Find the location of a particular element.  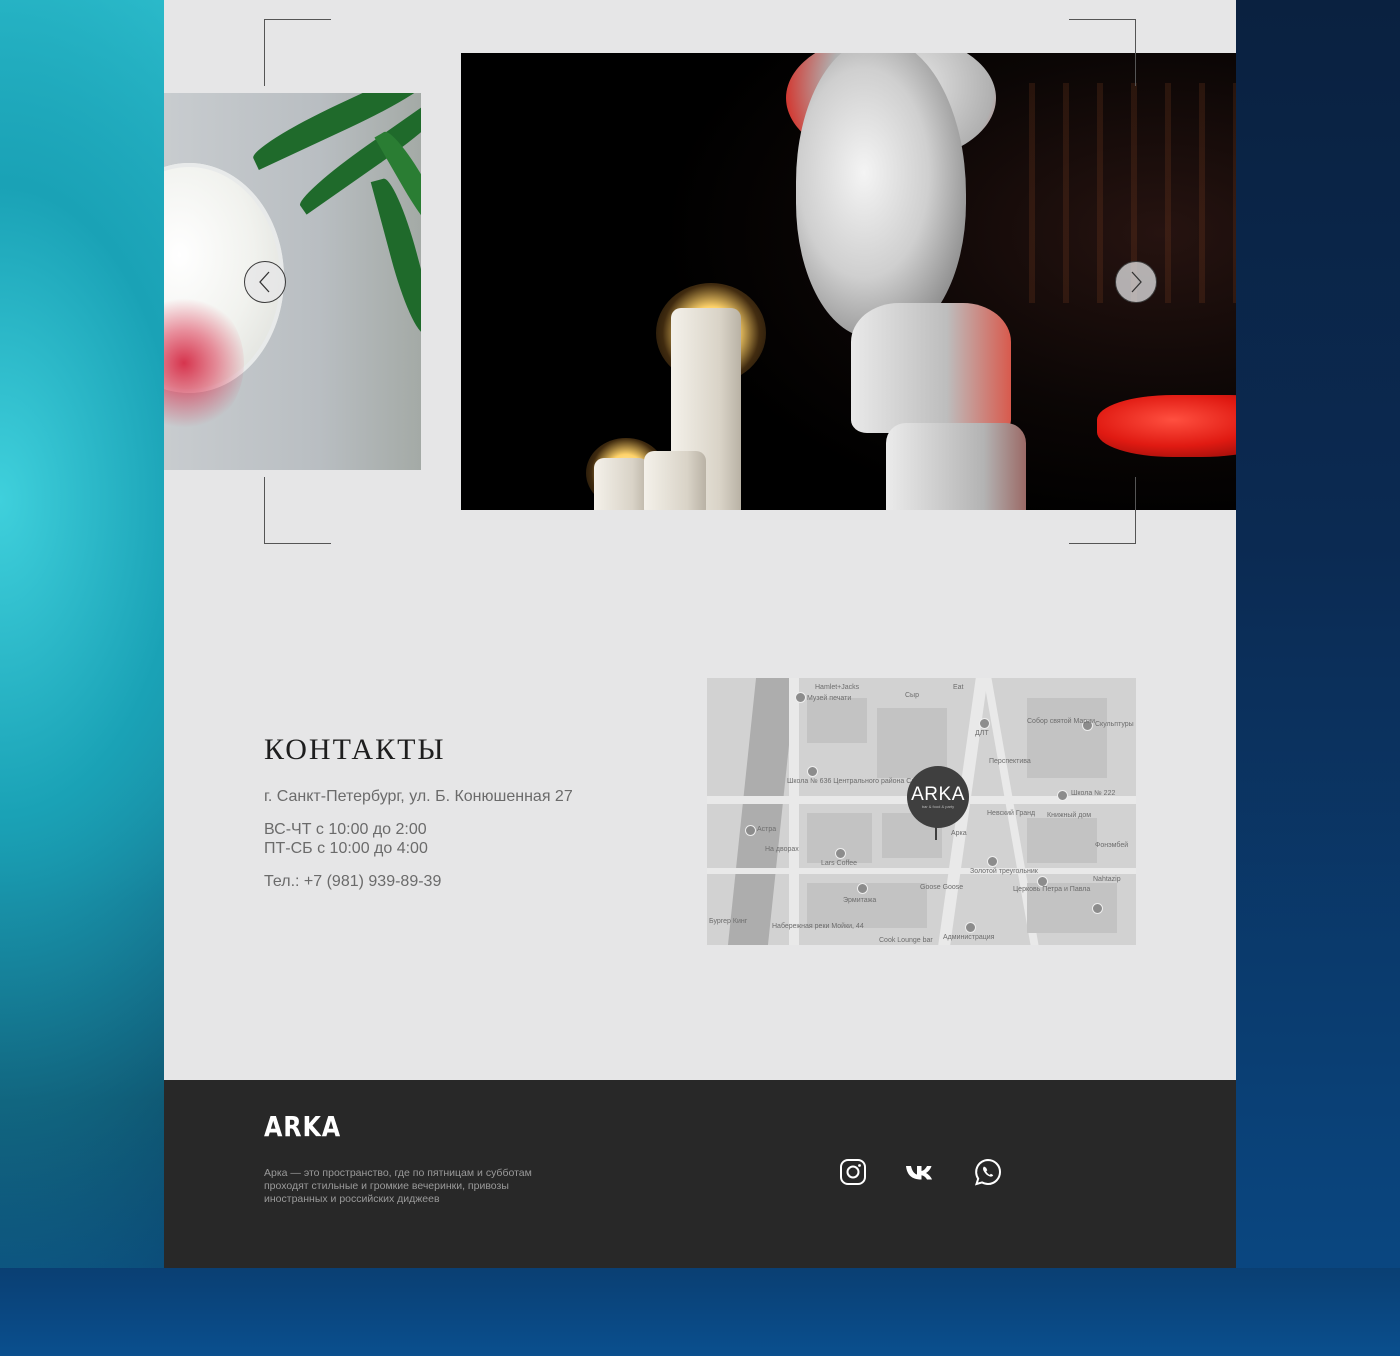

map-label: ДЛТ is located at coordinates (982, 733).